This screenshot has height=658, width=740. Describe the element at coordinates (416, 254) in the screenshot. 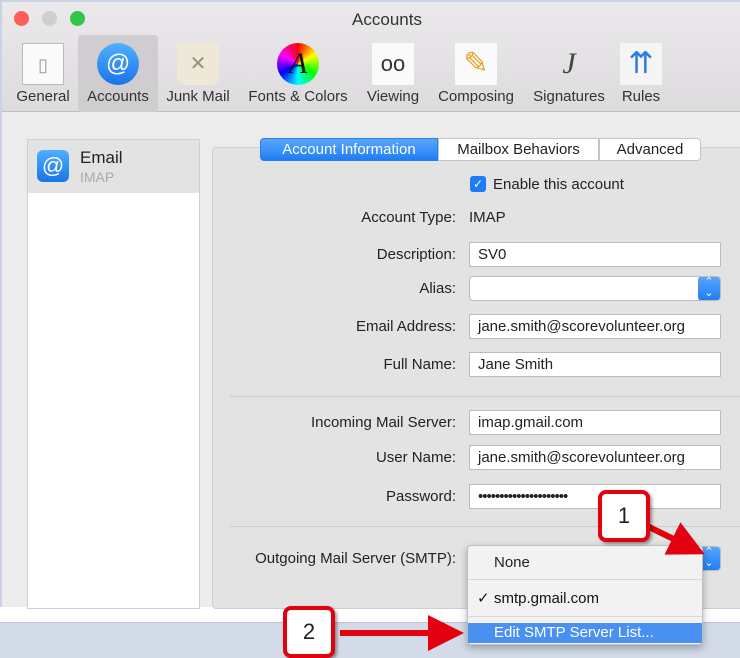

I see `description-label: Description:` at that location.